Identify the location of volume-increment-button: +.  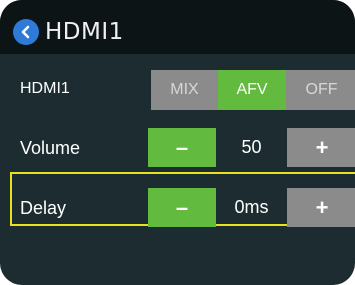
(321, 147).